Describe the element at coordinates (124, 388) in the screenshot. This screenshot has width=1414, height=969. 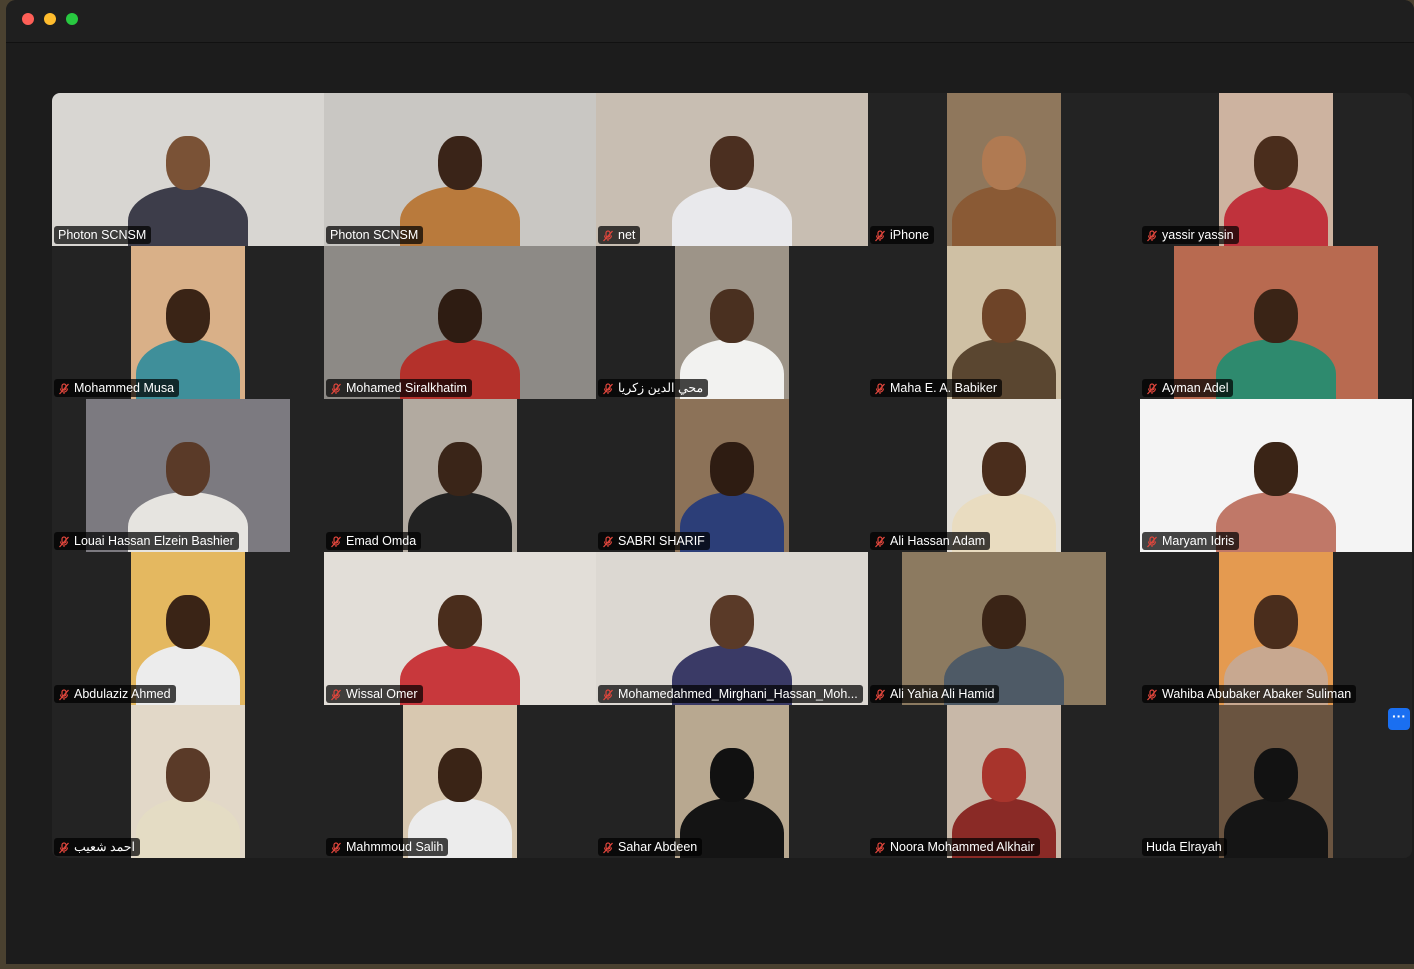
I see `participant-name: Mohammed Musa` at that location.